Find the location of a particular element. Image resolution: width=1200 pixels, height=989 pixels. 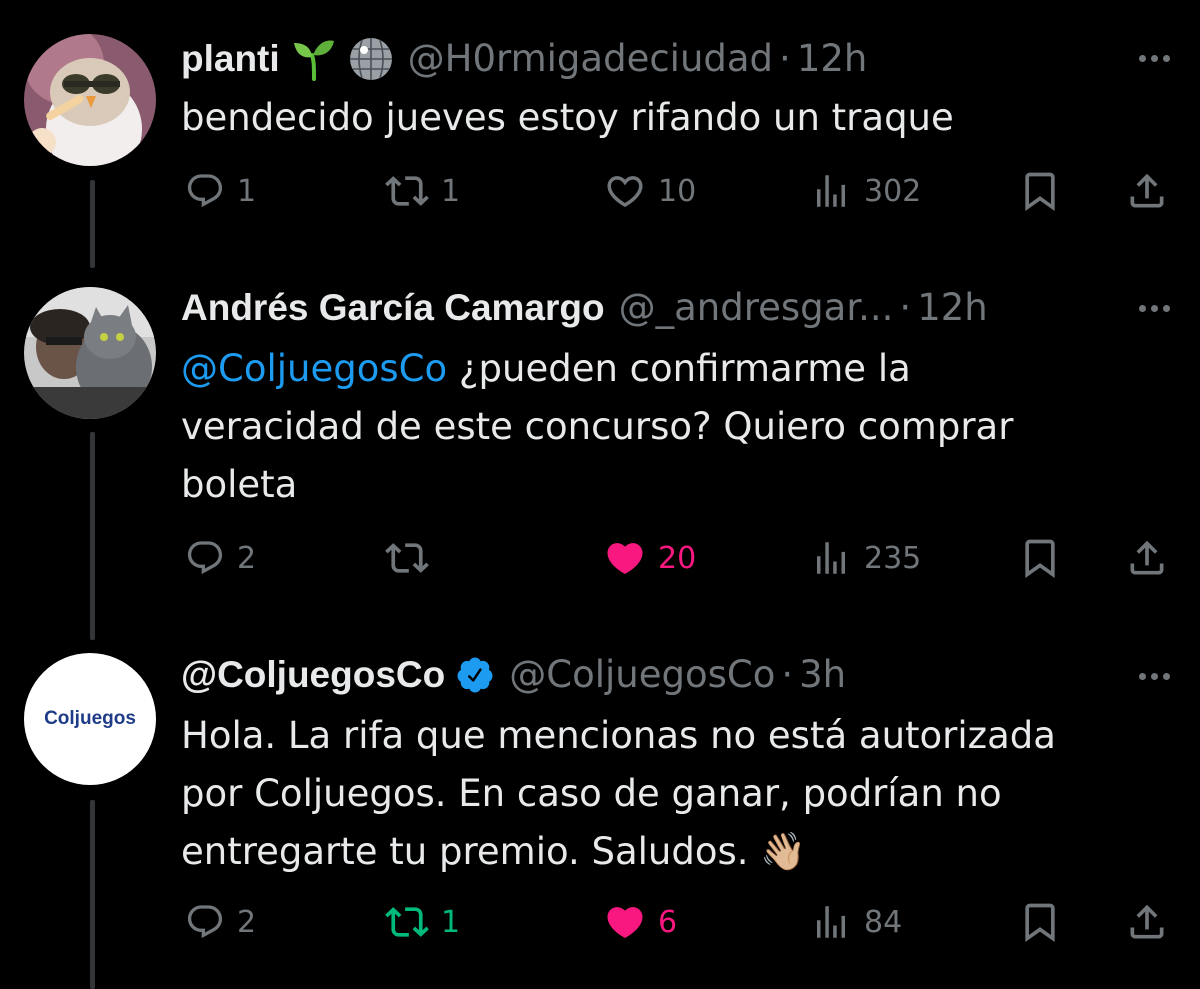

mirror-ball-icon is located at coordinates (371, 59).